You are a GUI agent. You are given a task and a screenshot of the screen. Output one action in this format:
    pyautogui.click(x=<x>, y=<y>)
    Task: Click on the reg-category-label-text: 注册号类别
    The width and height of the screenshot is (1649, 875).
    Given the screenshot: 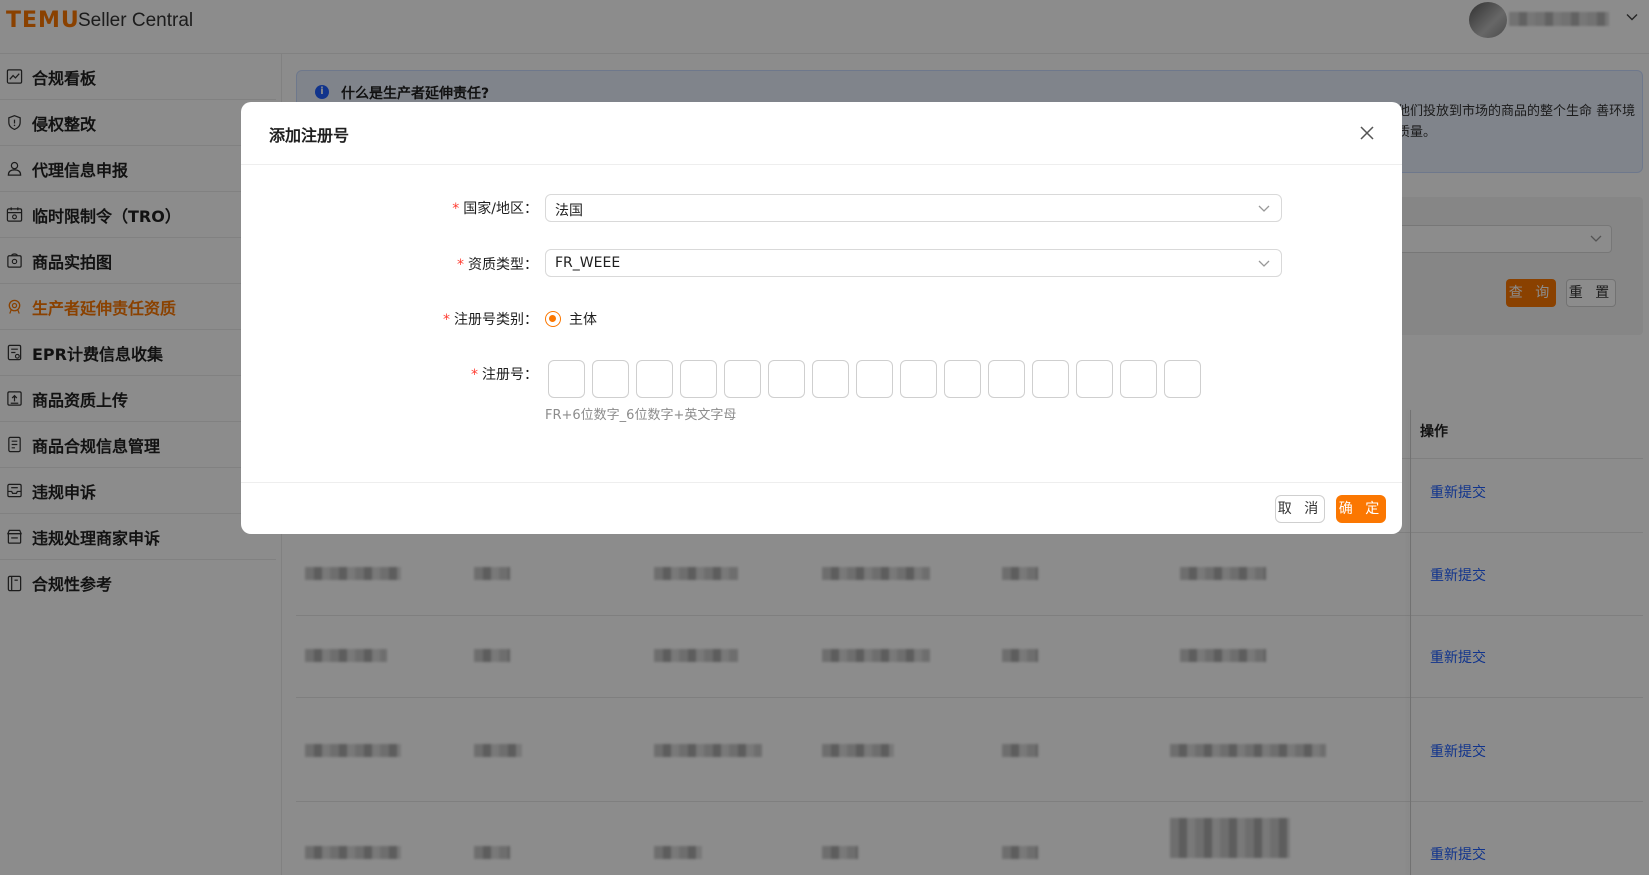 What is the action you would take?
    pyautogui.click(x=489, y=320)
    